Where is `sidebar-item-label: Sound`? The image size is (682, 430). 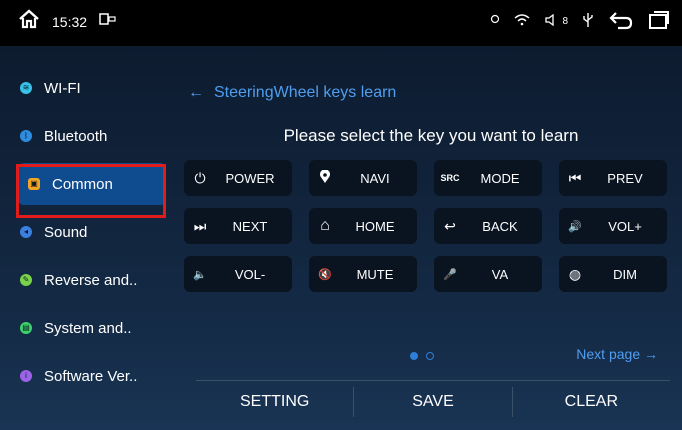 sidebar-item-label: Sound is located at coordinates (66, 232).